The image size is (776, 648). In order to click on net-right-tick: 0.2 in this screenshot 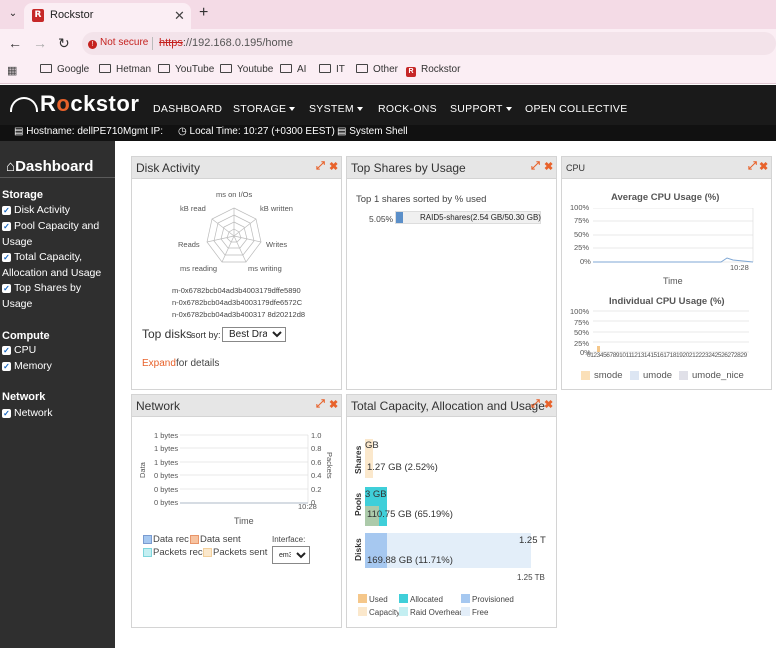, I will do `click(316, 489)`.